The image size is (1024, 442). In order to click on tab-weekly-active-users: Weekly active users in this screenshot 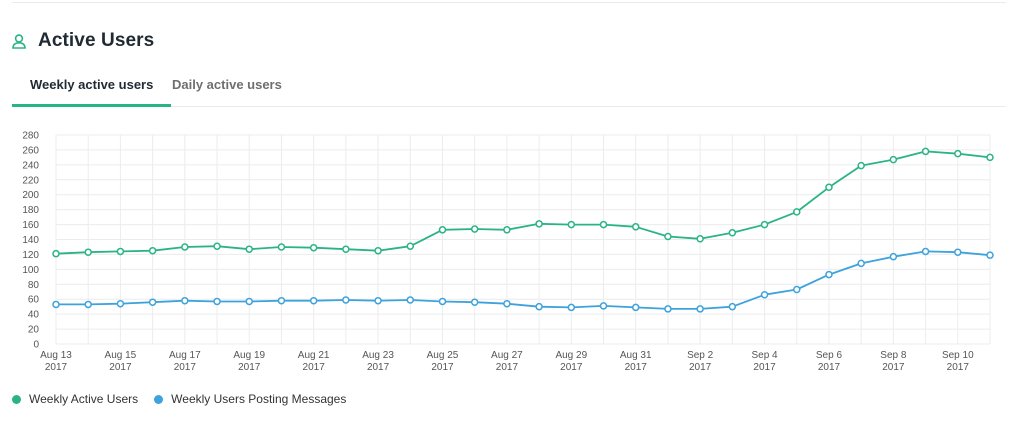, I will do `click(92, 88)`.